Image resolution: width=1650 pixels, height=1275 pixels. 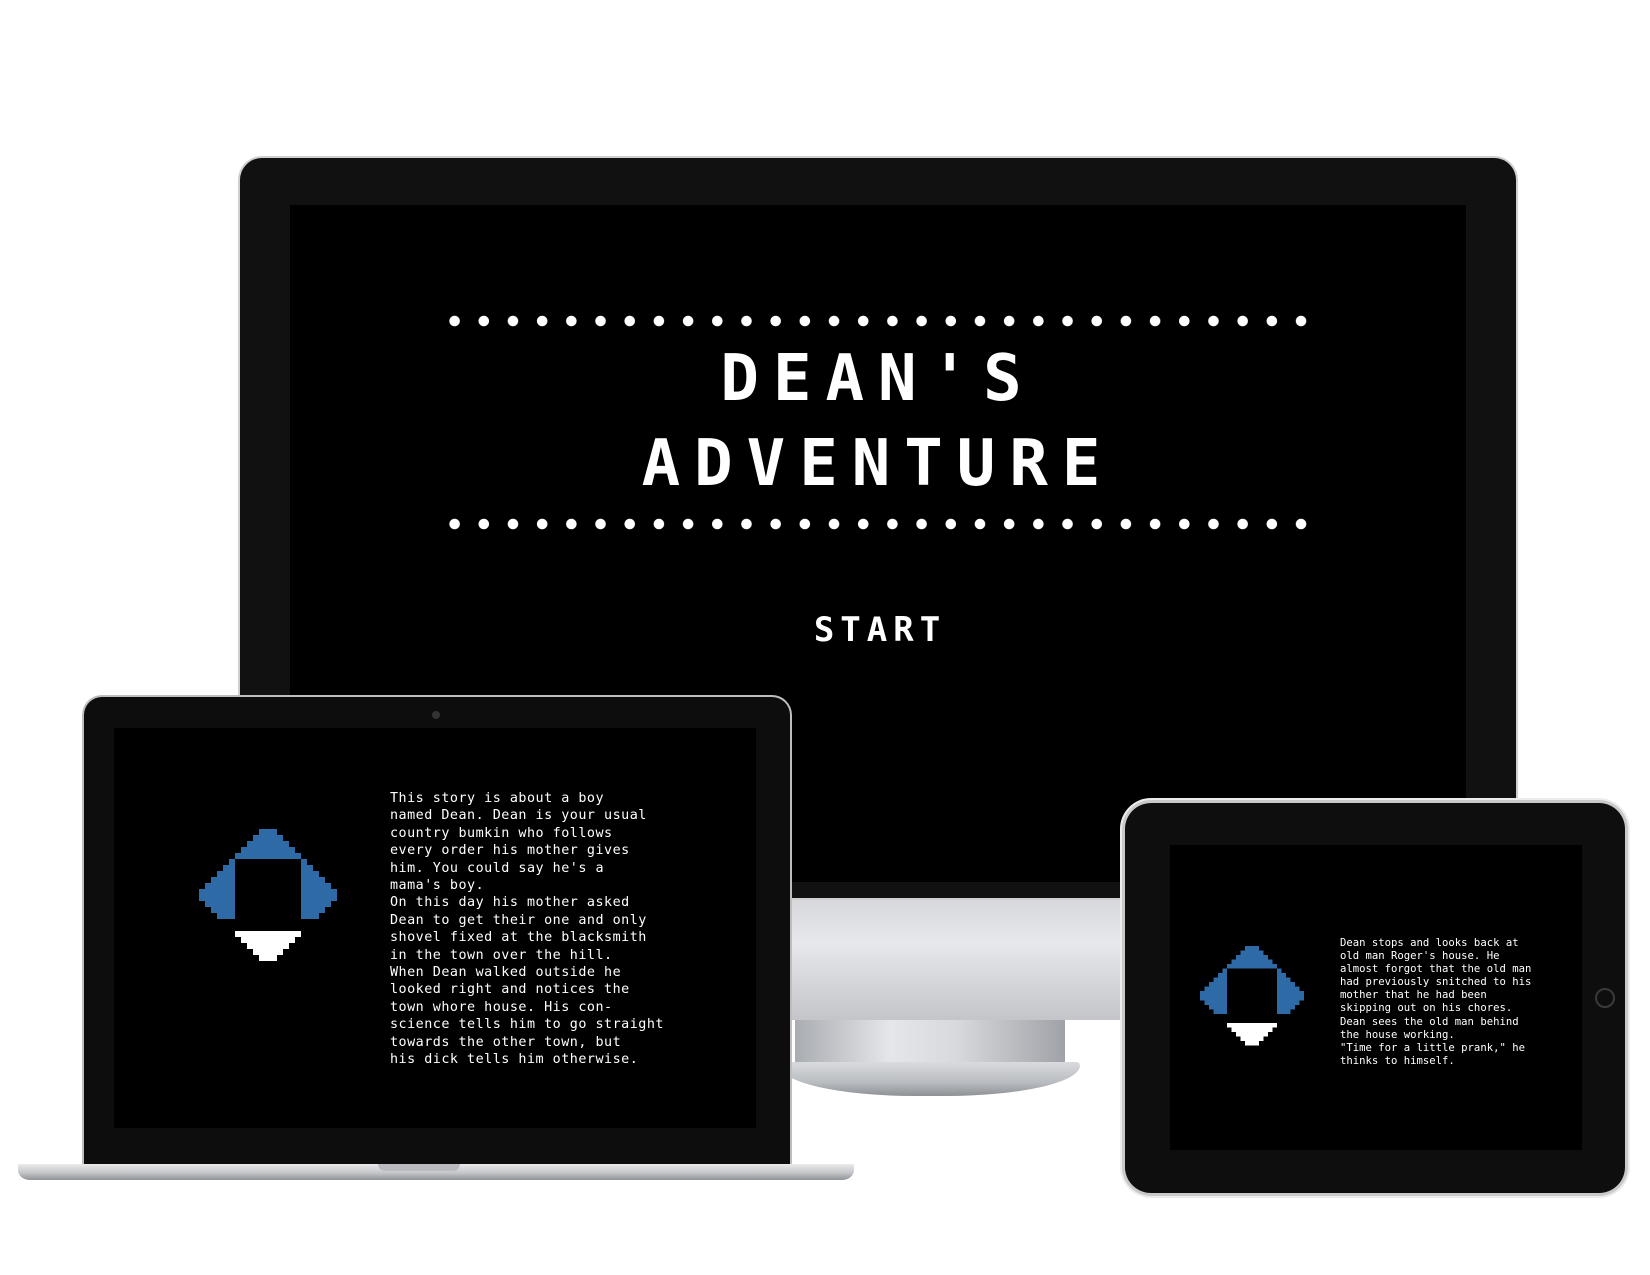 What do you see at coordinates (1605, 998) in the screenshot?
I see `tablet-home-button` at bounding box center [1605, 998].